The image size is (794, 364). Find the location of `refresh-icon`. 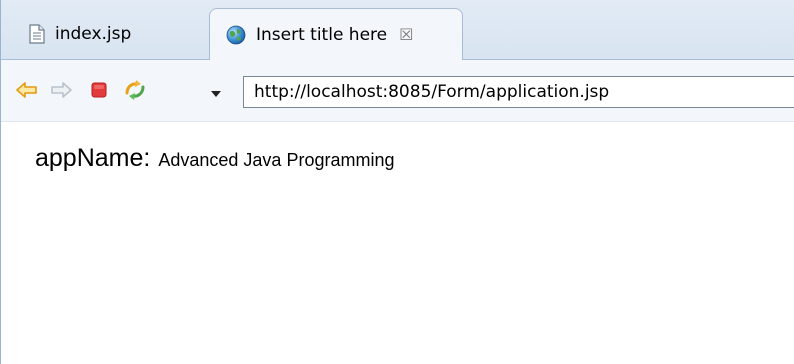

refresh-icon is located at coordinates (135, 92).